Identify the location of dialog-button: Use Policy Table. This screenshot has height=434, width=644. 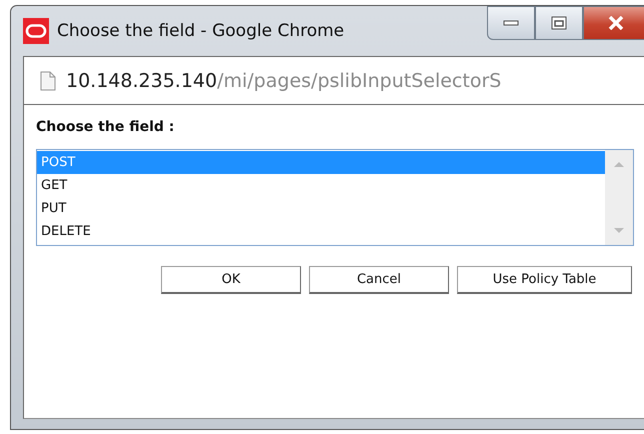
(544, 280).